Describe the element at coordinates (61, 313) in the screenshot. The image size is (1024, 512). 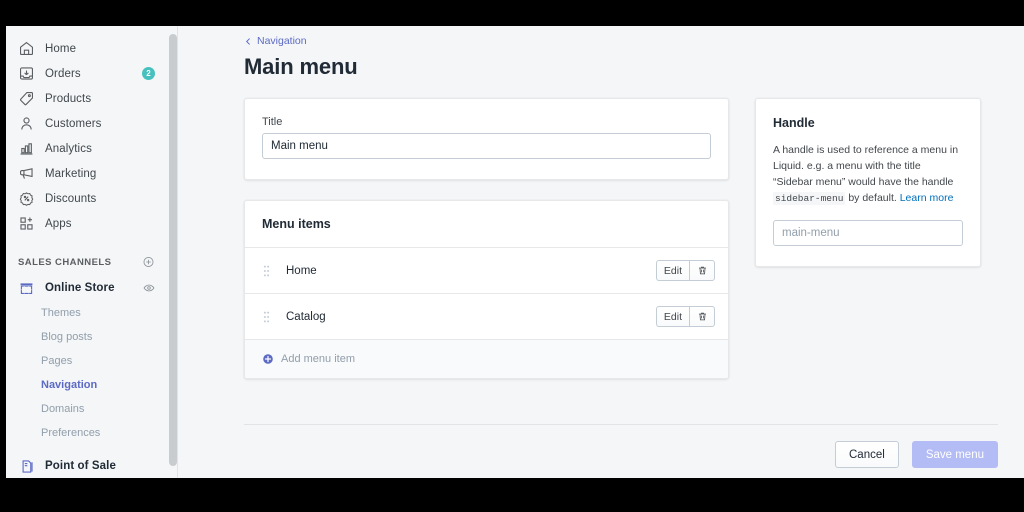
I see `sidebar-item-label: Themes` at that location.